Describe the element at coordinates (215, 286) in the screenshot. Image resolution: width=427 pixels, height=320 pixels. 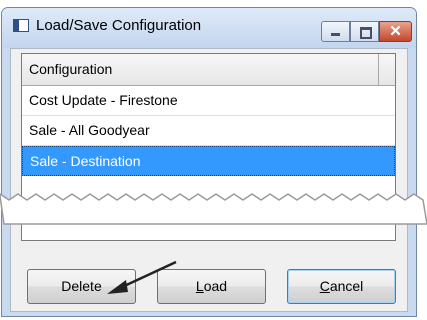
I see `load-label-rest: oad` at that location.